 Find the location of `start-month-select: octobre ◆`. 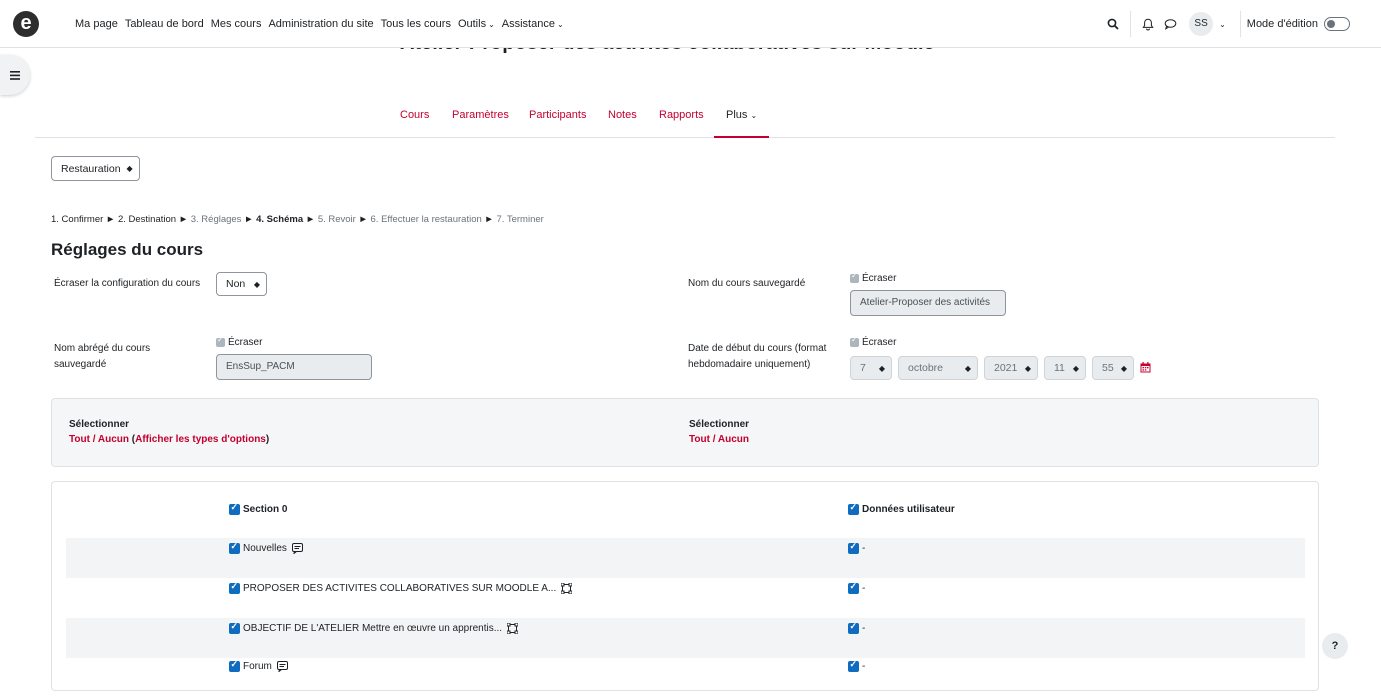

start-month-select: octobre ◆ is located at coordinates (938, 368).